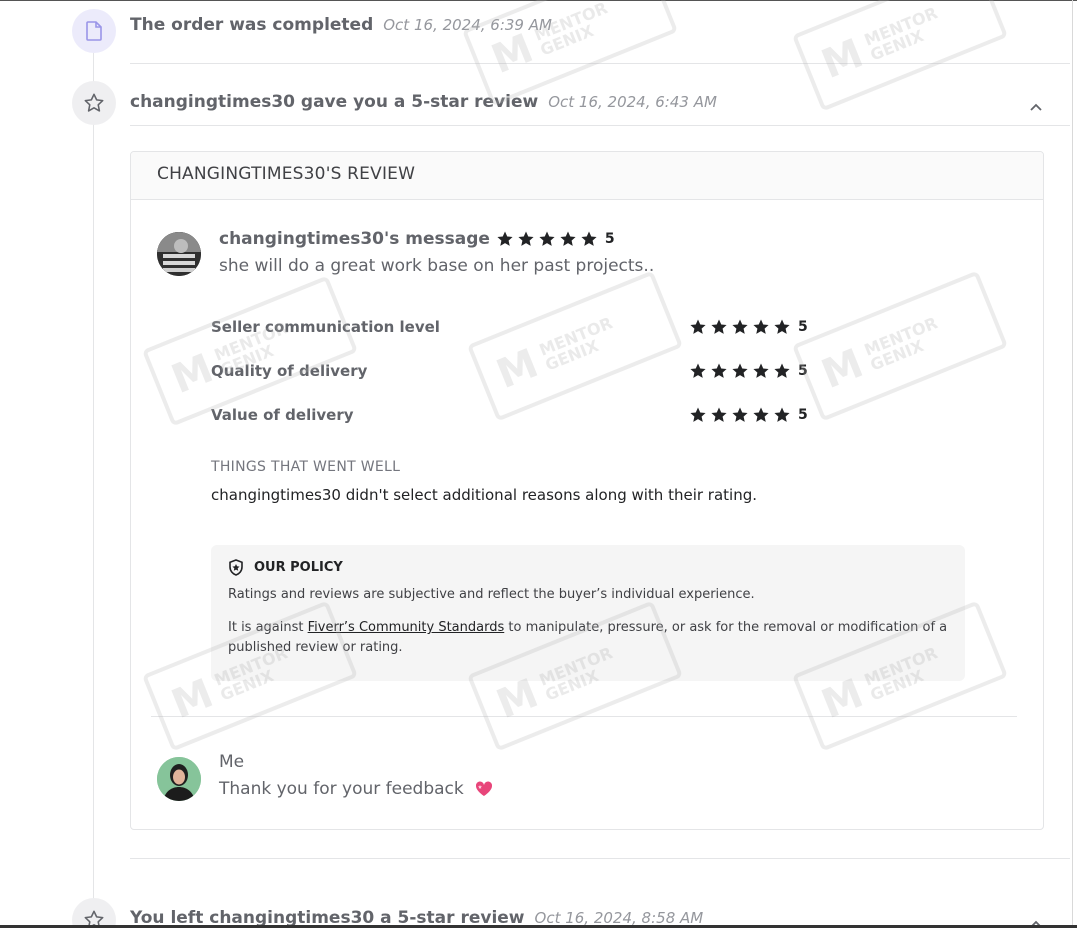  Describe the element at coordinates (406, 627) in the screenshot. I see `community-standards-link: Fiverr’s Community Standards` at that location.